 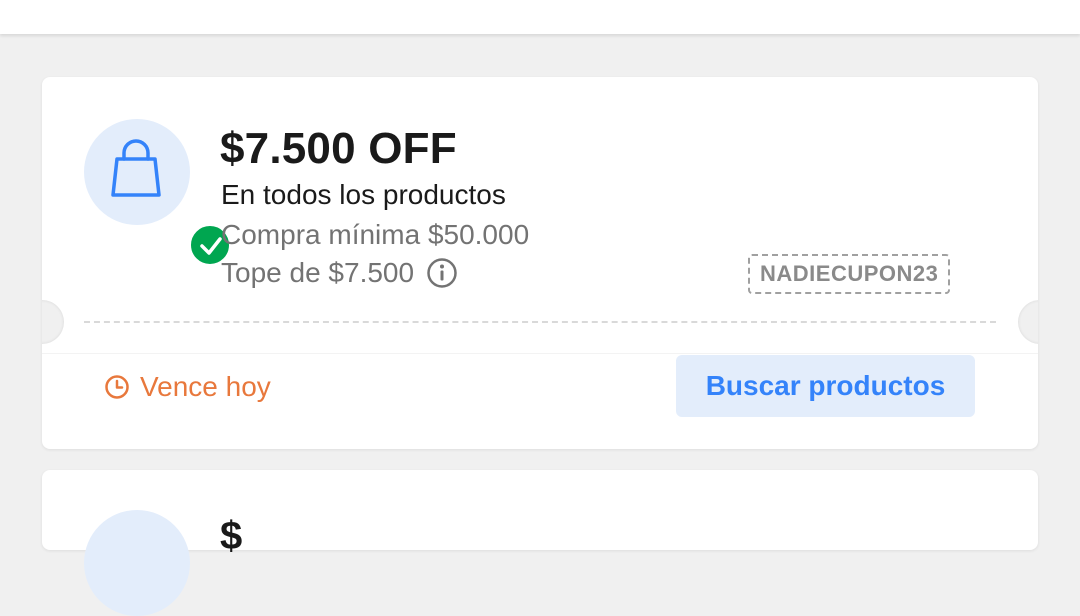 I want to click on coupon-amount: $7.500 OFF, so click(x=338, y=148).